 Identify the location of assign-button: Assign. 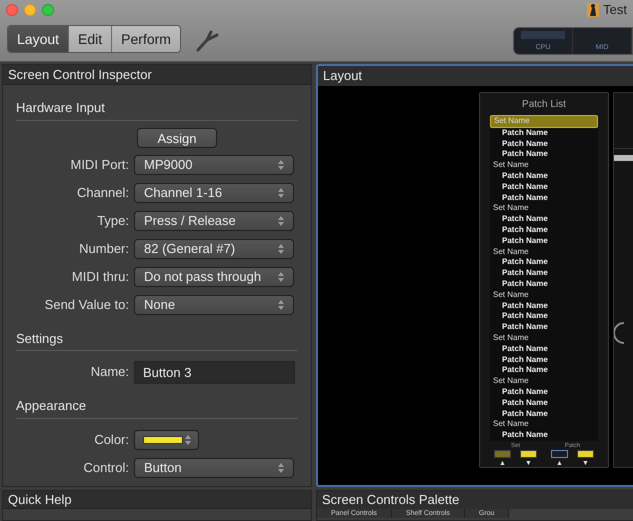
(177, 138).